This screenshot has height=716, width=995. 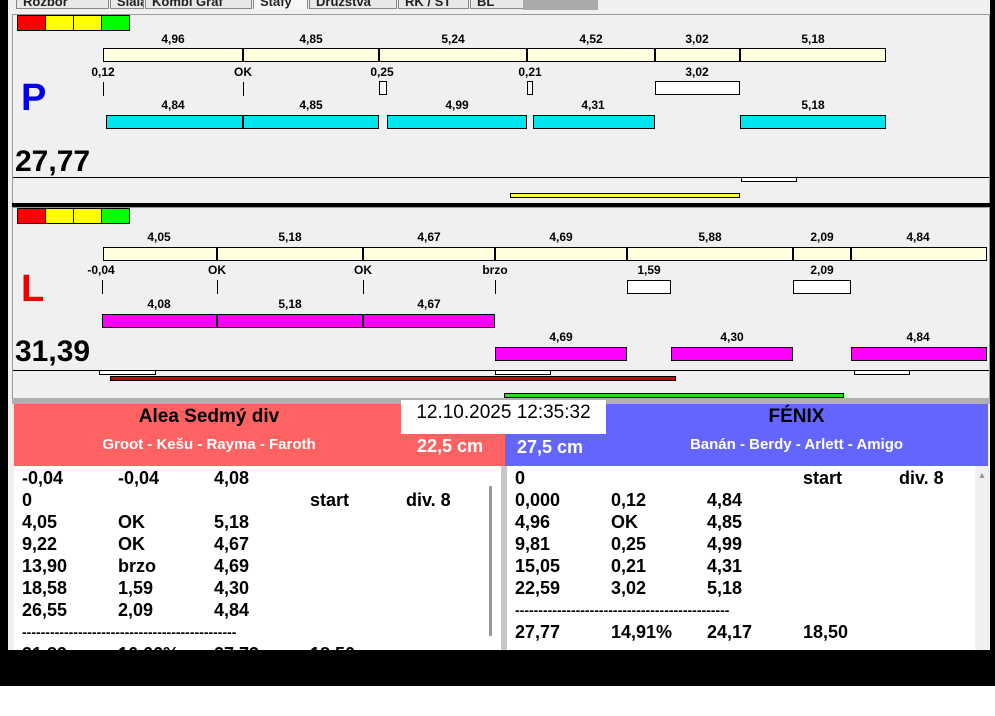 I want to click on table-cell: div. 8, so click(x=428, y=500).